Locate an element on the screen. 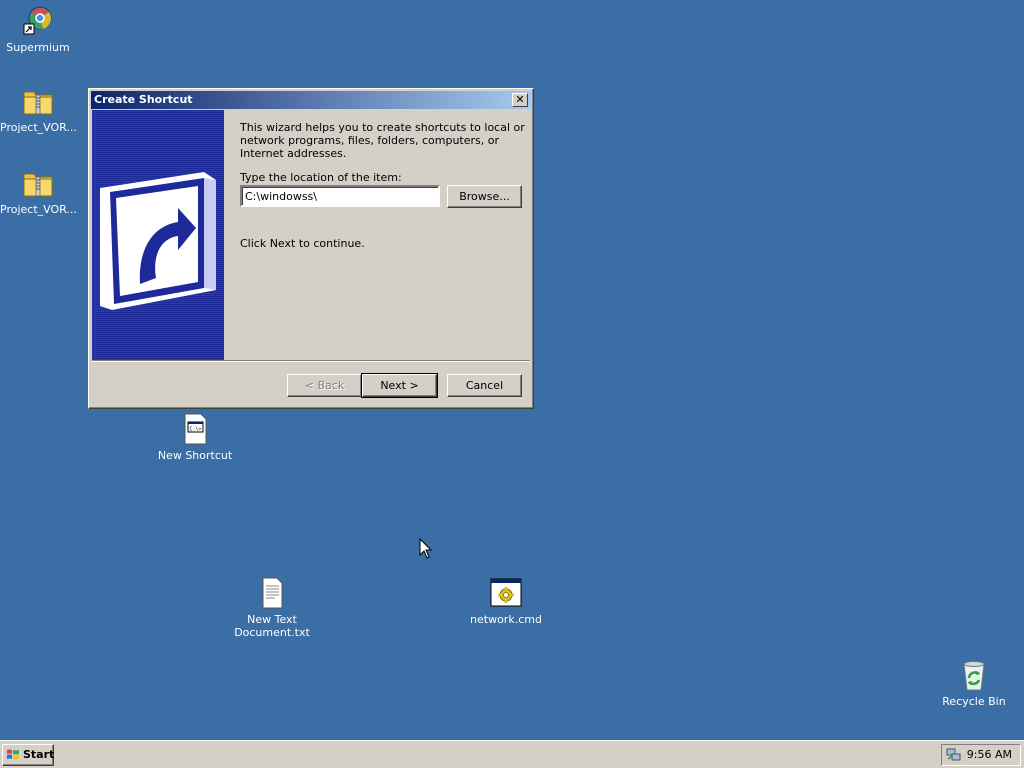 The image size is (1024, 768). continue-text: Click Next to continue. is located at coordinates (302, 243).